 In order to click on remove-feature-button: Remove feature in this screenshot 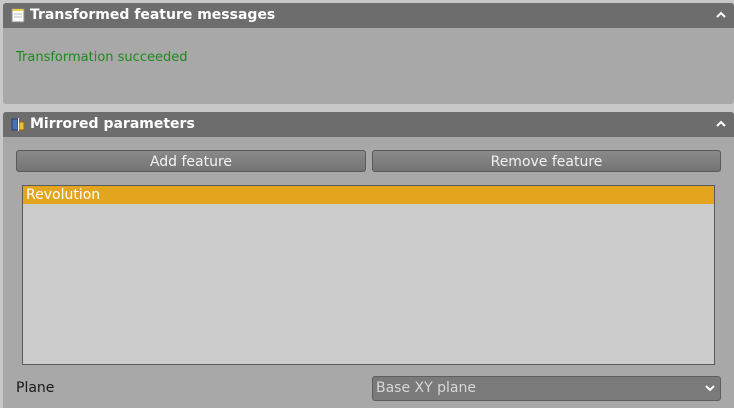, I will do `click(546, 161)`.